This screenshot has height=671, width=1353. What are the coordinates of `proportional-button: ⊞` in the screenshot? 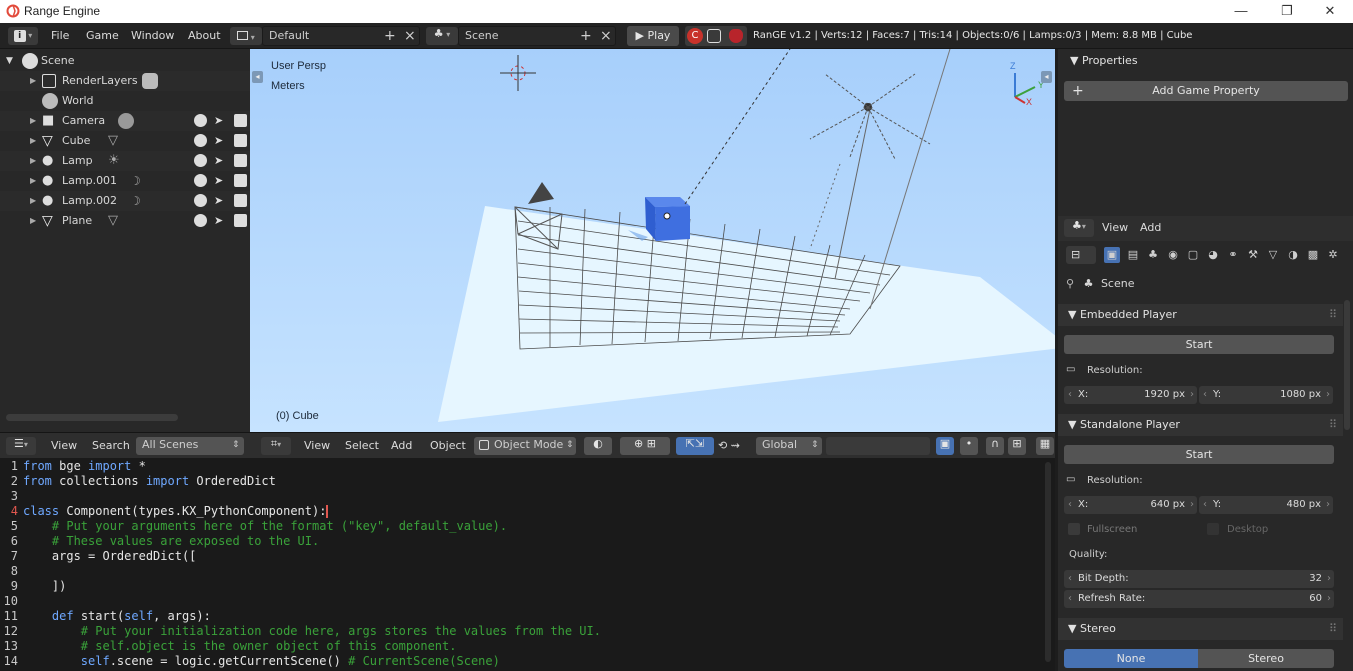 It's located at (1017, 446).